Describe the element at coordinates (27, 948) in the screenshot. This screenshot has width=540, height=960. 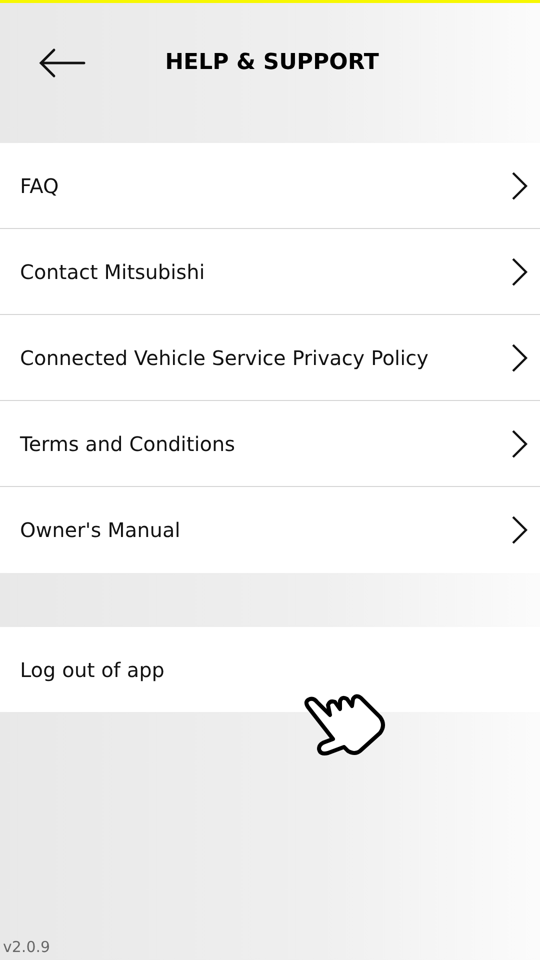
I see `version-label: v2.0.9` at that location.